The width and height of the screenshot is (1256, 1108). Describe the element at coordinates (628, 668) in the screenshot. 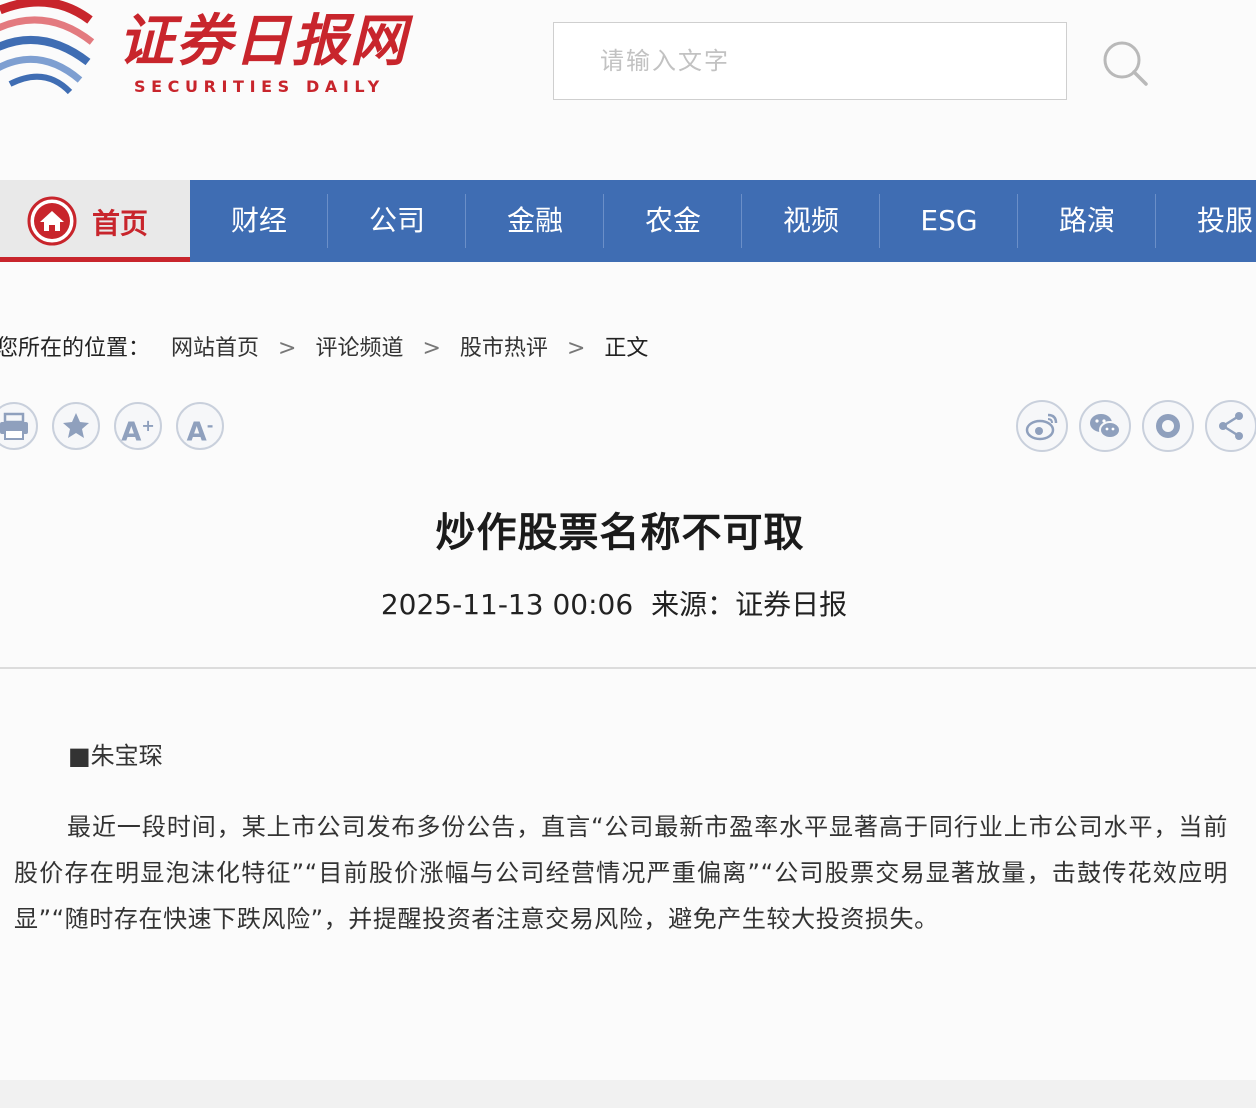

I see `title-divider` at that location.